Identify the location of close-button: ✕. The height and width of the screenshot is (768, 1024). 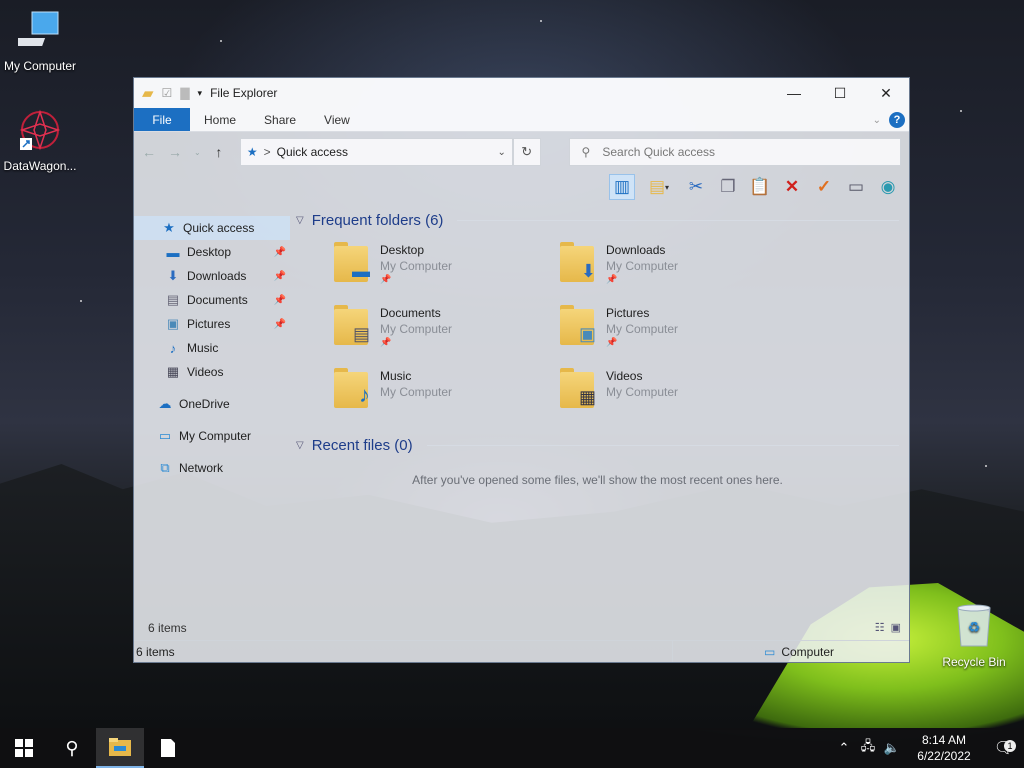
(886, 93).